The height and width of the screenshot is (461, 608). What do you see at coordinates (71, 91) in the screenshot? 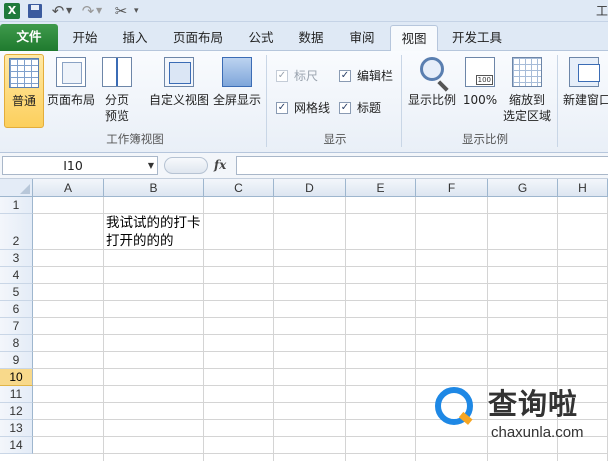
I see `page-layout-view-button: 页面布局` at bounding box center [71, 91].